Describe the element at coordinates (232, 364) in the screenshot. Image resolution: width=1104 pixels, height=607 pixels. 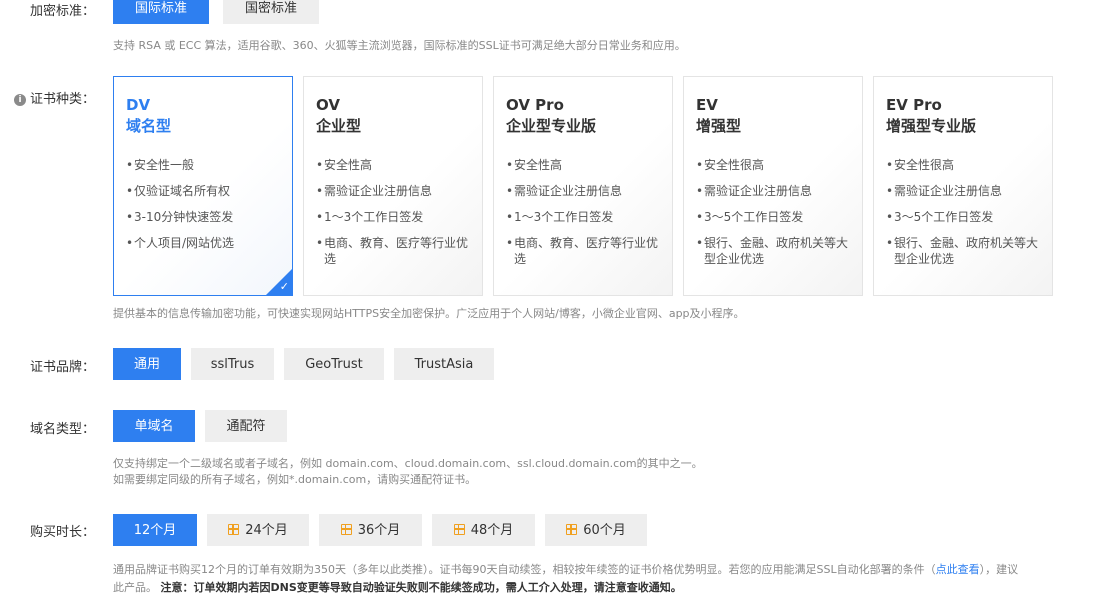
I see `brand-option-ssltrus: sslTrus` at that location.